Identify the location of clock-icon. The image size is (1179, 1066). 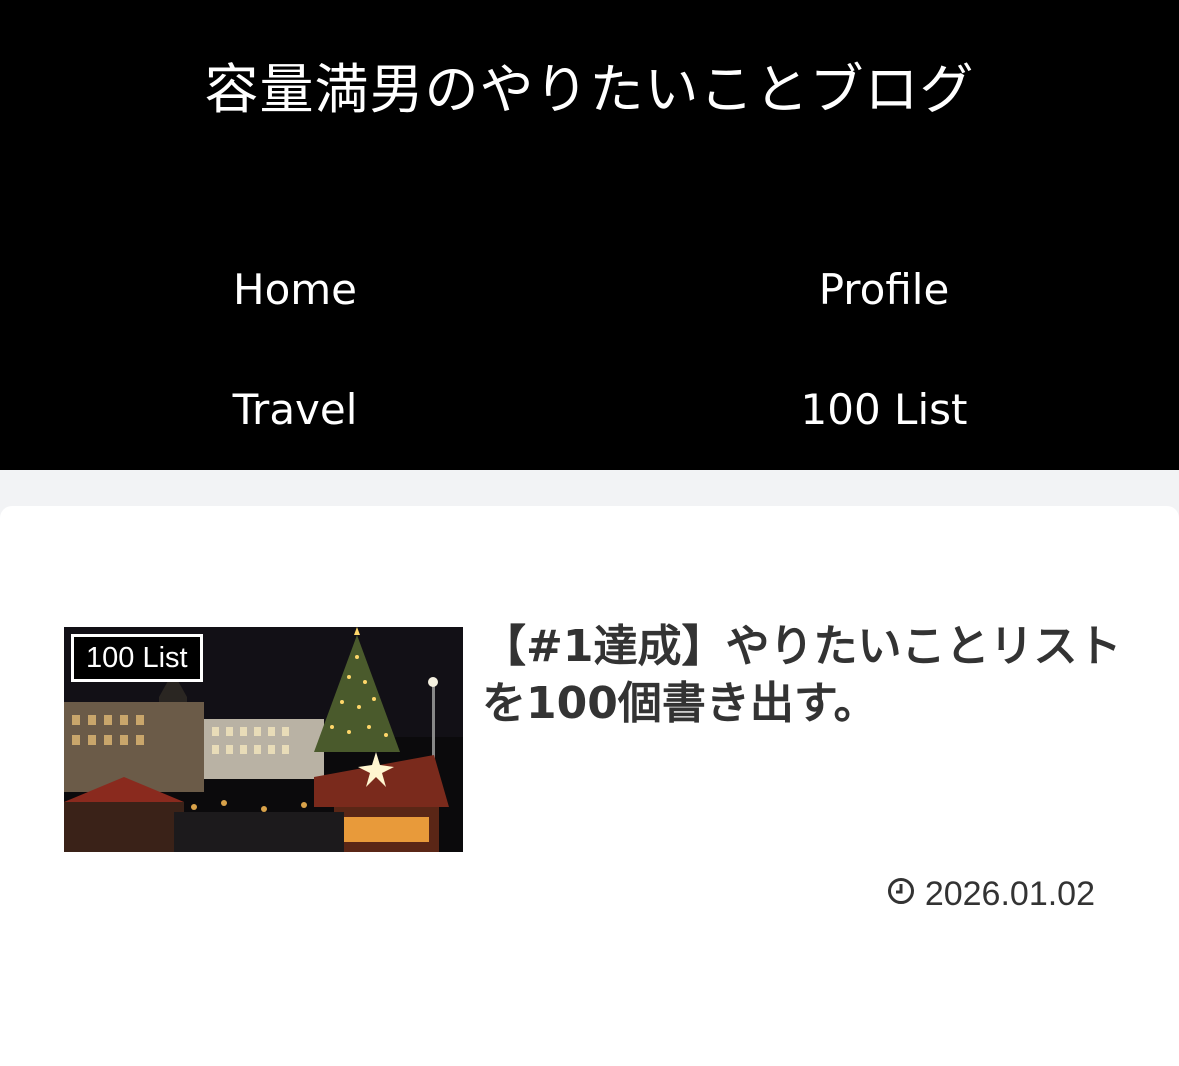
(901, 894).